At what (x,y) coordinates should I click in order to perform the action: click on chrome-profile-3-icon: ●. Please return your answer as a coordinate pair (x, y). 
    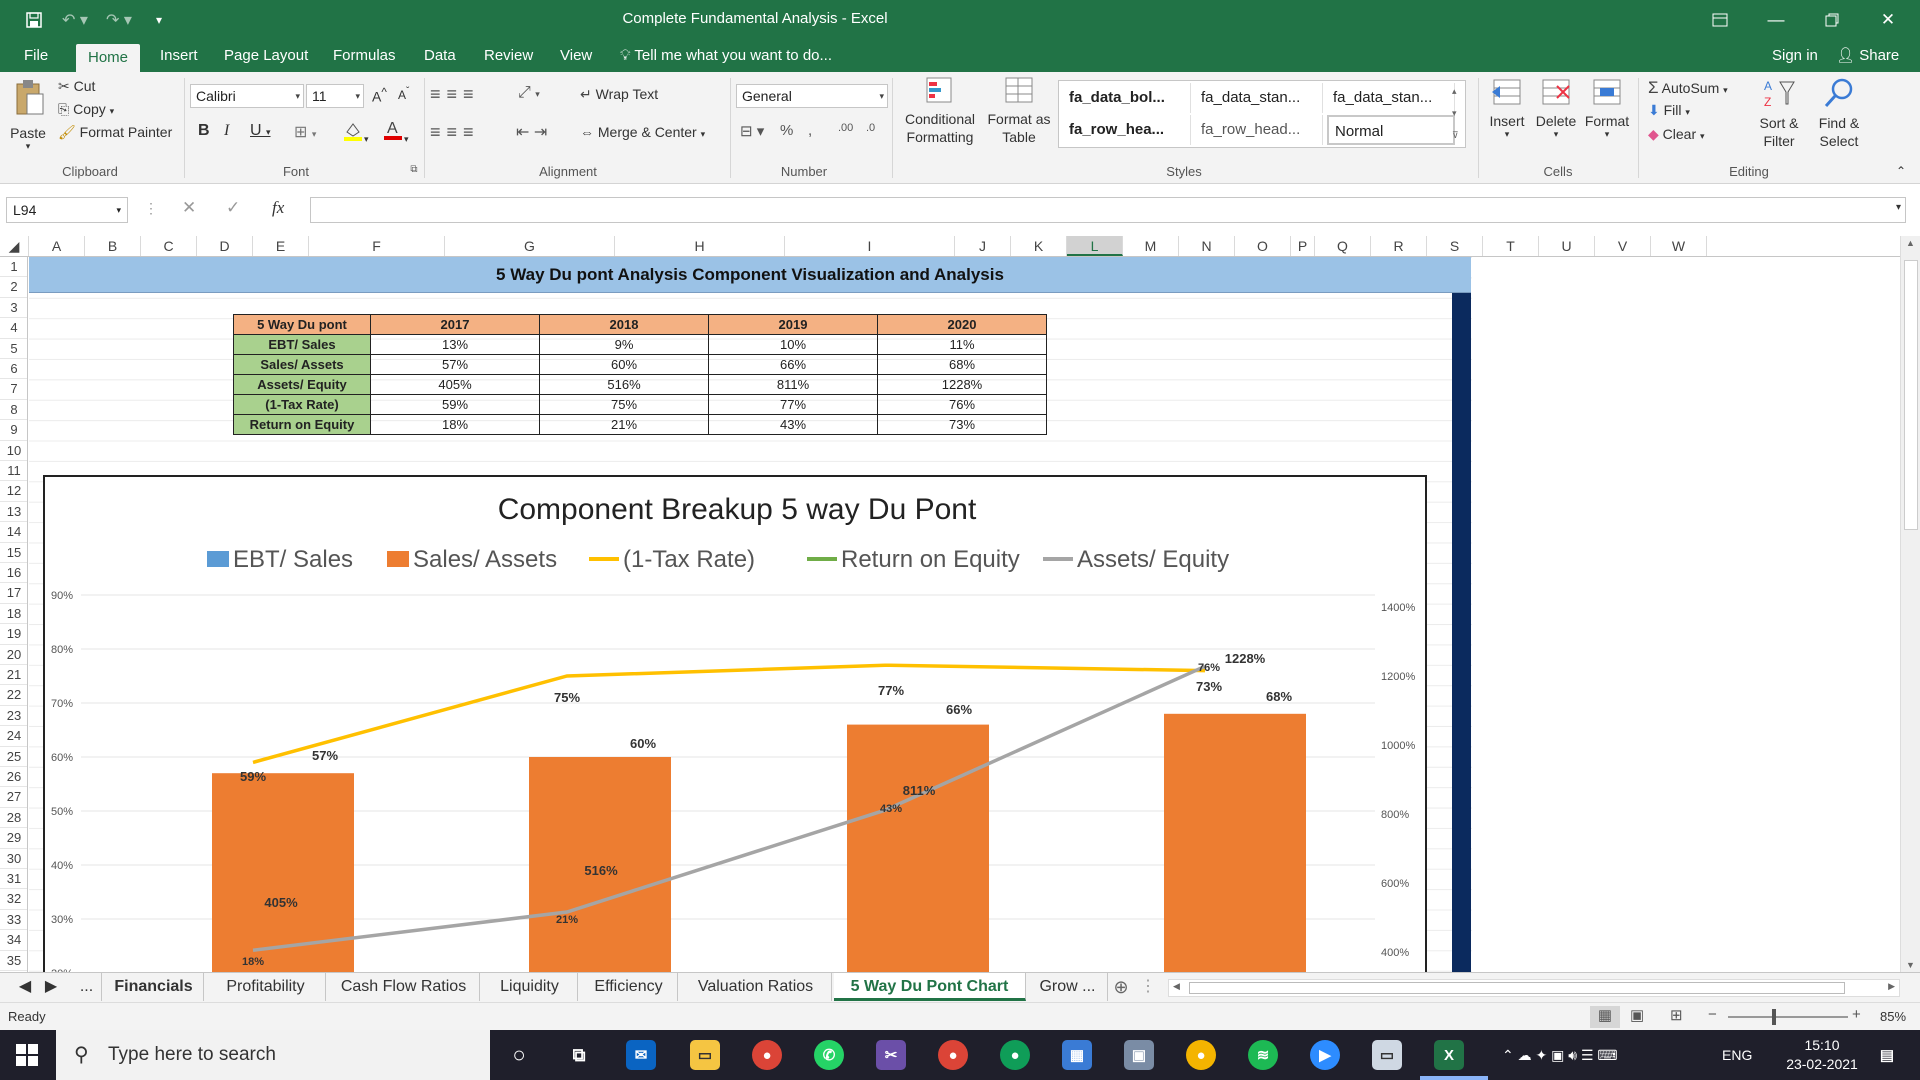
    Looking at the image, I should click on (1201, 1055).